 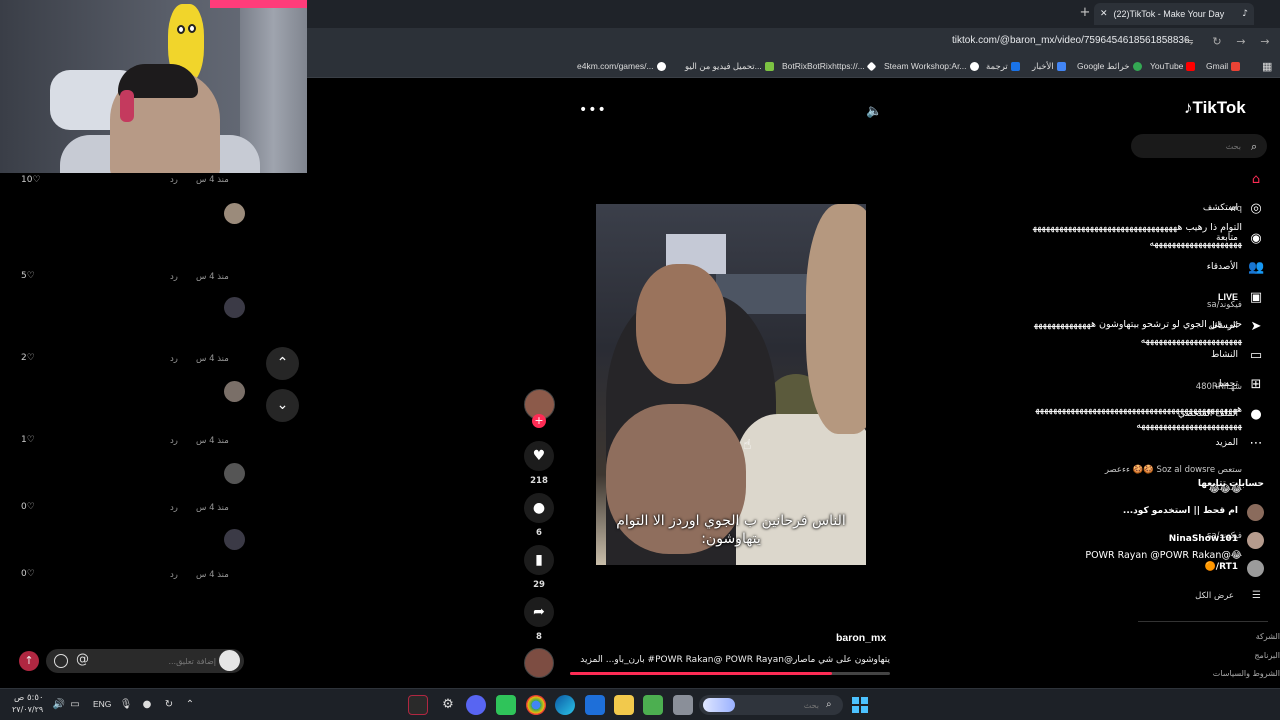 I want to click on app-tray-icon: ●, so click(x=147, y=705).